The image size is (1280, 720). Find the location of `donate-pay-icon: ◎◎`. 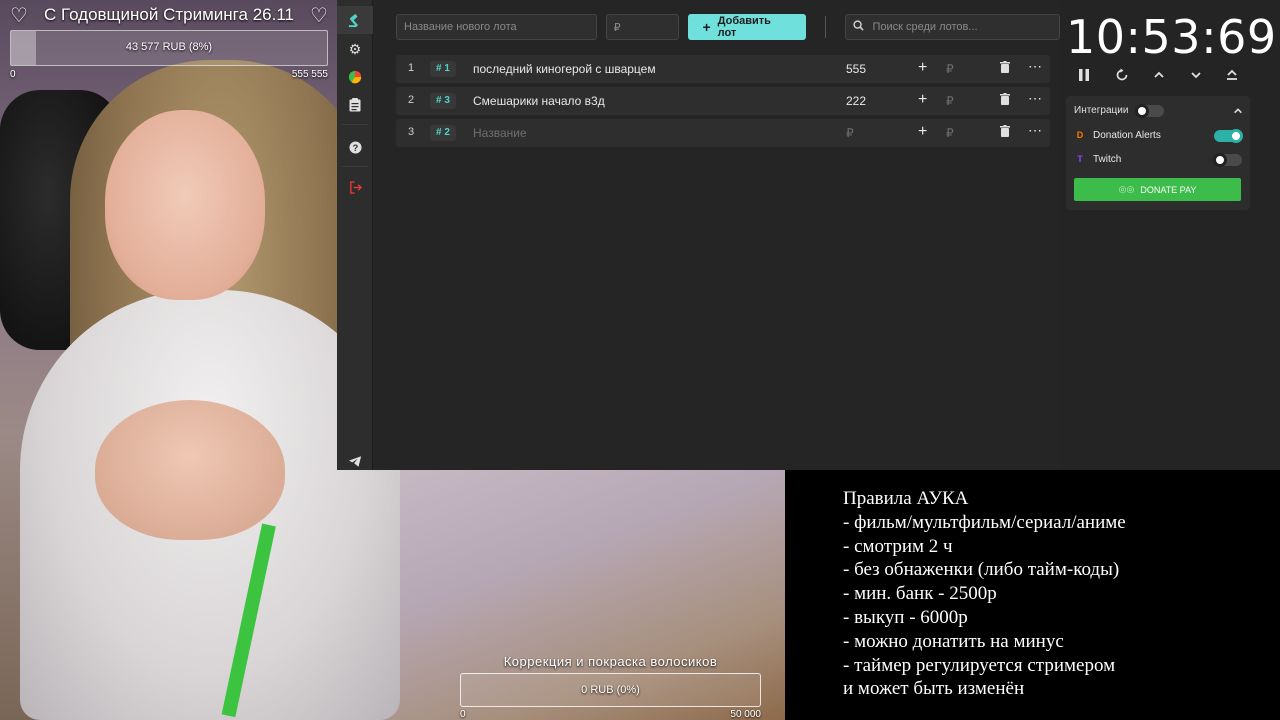

donate-pay-icon: ◎◎ is located at coordinates (1126, 189).